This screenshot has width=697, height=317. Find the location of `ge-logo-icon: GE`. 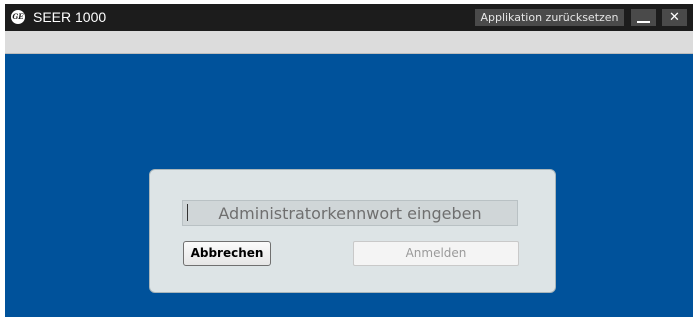

ge-logo-icon: GE is located at coordinates (18, 17).